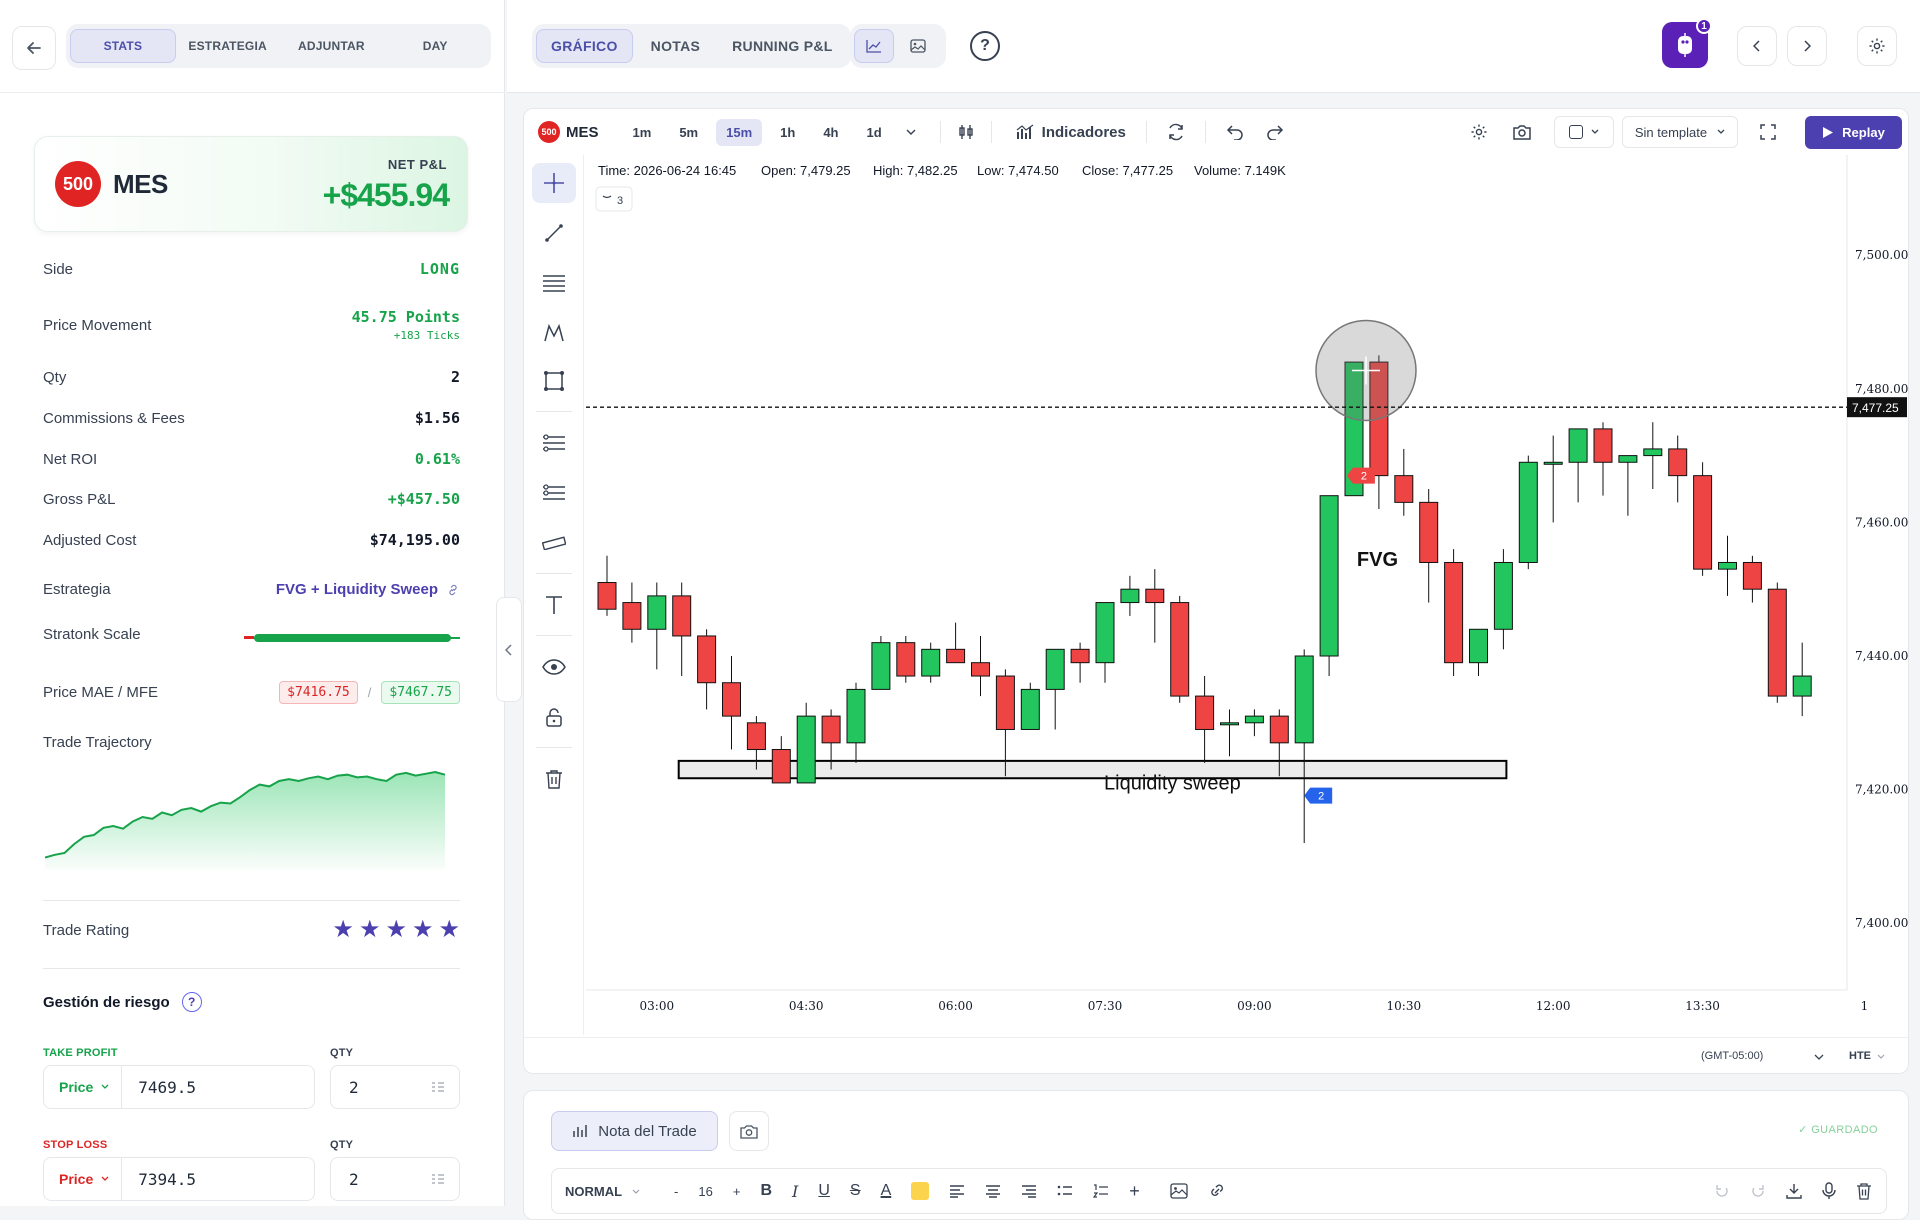  What do you see at coordinates (1853, 132) in the screenshot?
I see `replay-button: Replay` at bounding box center [1853, 132].